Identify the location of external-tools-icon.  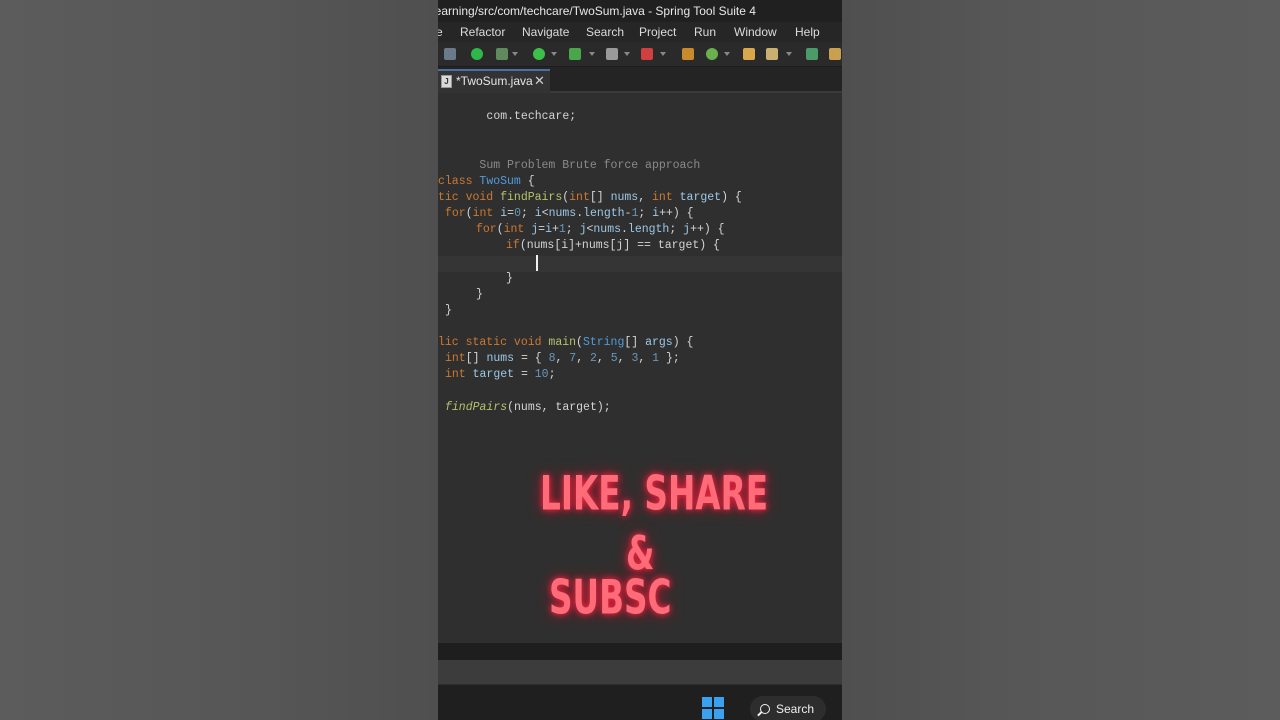
(647, 54).